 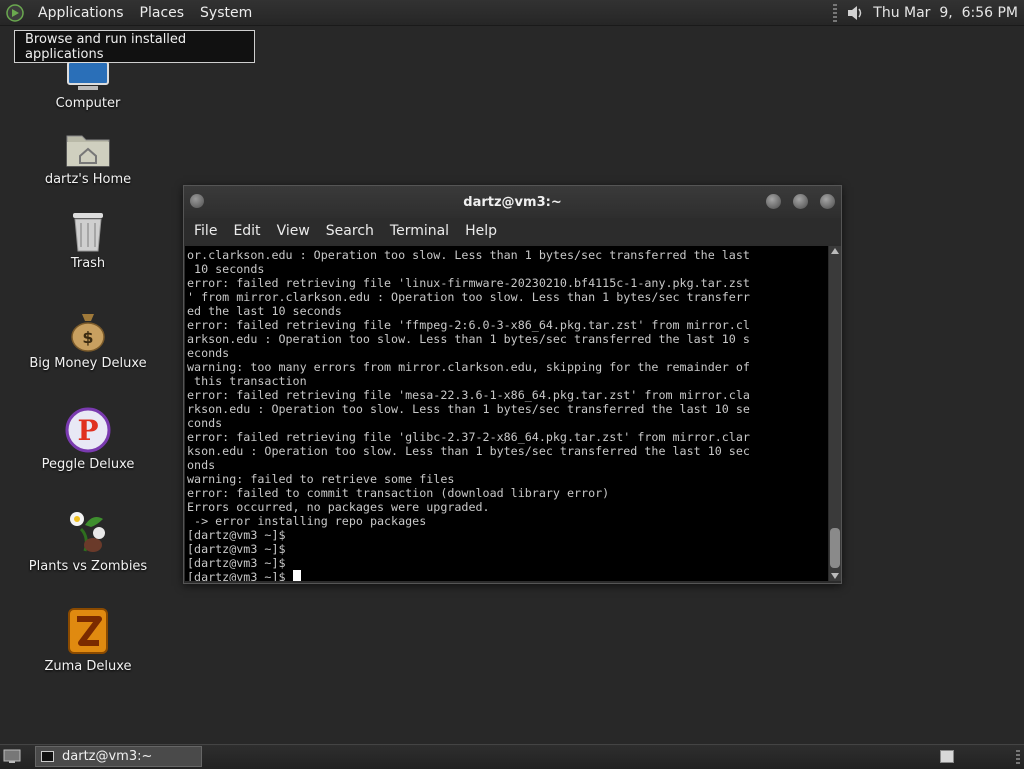 I want to click on maximize-icon, so click(x=800, y=201).